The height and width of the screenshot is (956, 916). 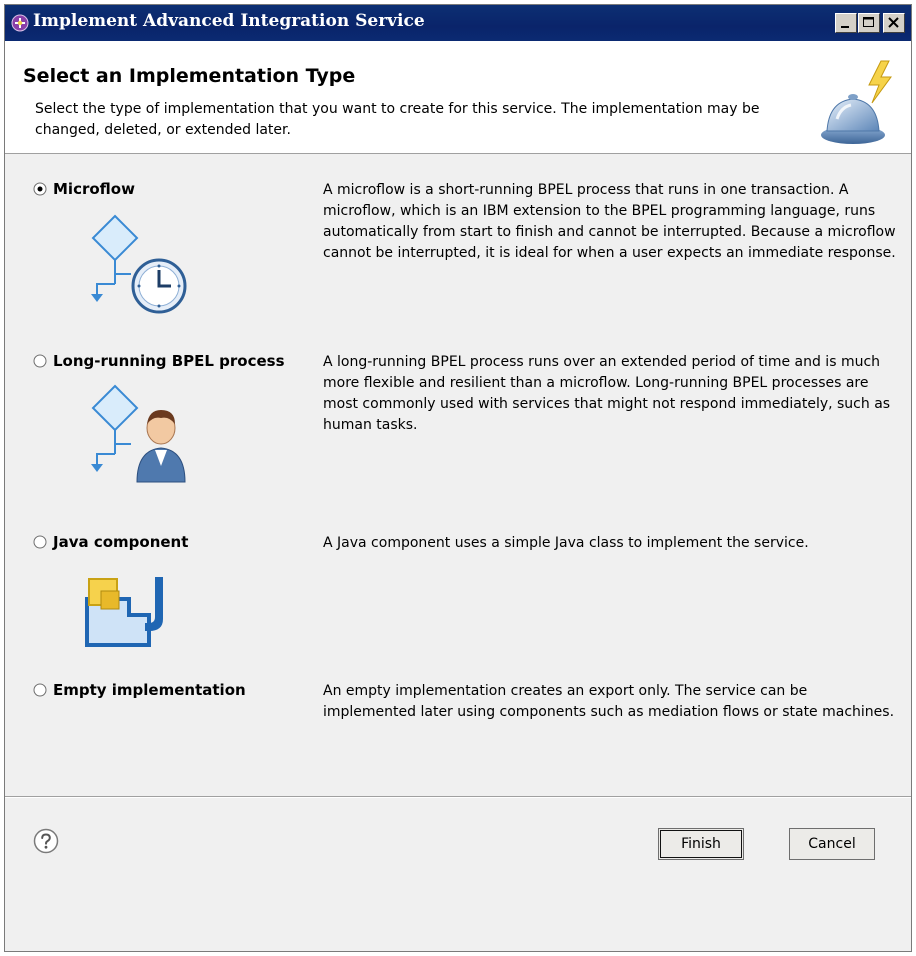 I want to click on microflow-clock-icon, so click(x=139, y=264).